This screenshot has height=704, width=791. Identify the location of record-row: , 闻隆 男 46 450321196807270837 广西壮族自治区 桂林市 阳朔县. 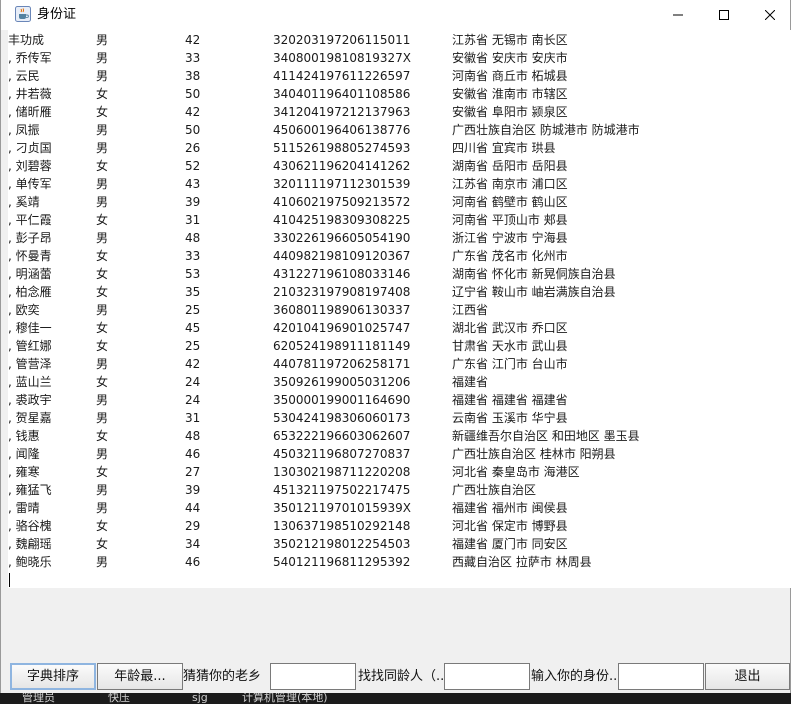
(399, 454).